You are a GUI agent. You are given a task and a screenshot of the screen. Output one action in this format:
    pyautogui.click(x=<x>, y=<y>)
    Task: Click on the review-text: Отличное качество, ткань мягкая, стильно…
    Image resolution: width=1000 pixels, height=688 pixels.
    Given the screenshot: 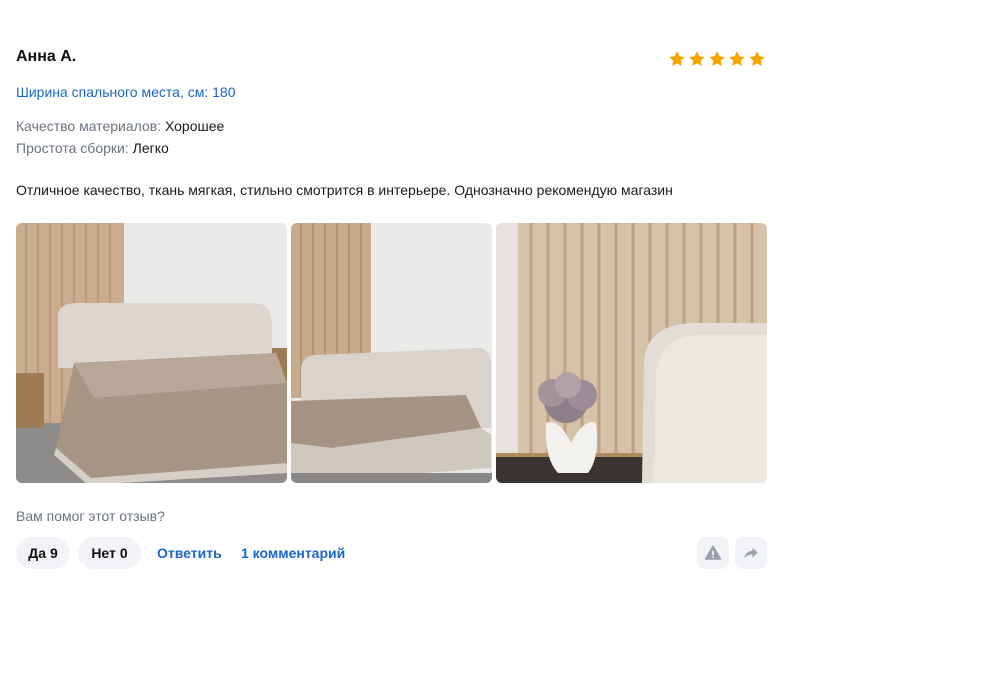 What is the action you would take?
    pyautogui.click(x=344, y=190)
    